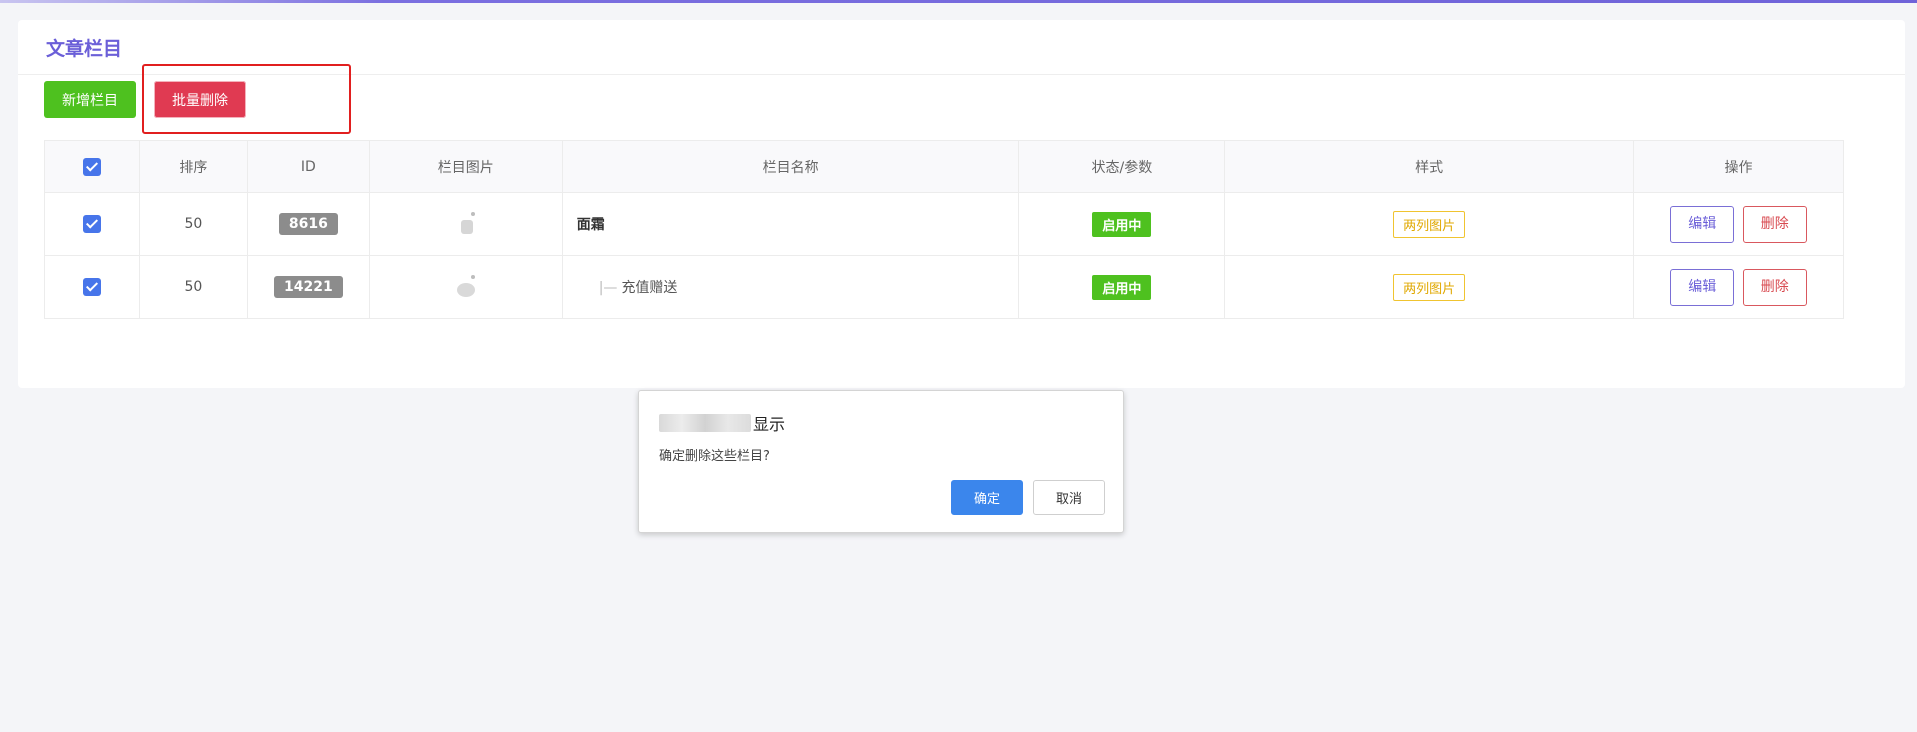 The height and width of the screenshot is (732, 1917). I want to click on table-row: 50 14221 |— 充值赠送 启用中 两列图片 编辑 删除, so click(944, 287).